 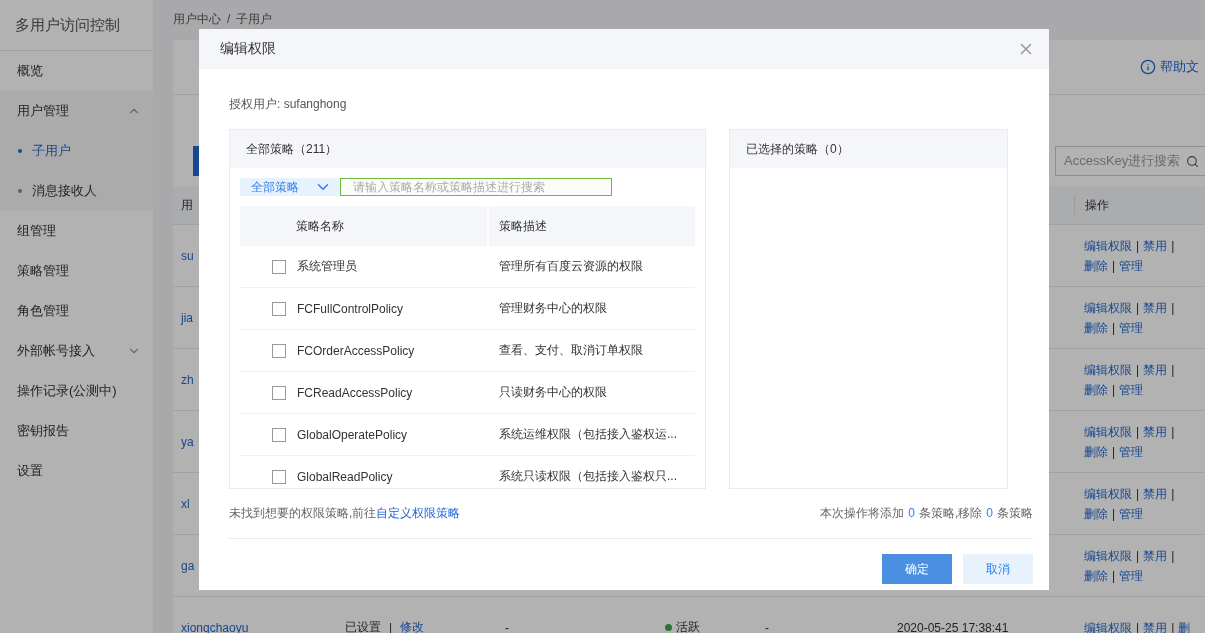 What do you see at coordinates (327, 266) in the screenshot?
I see `policy-name: 系统管理员` at bounding box center [327, 266].